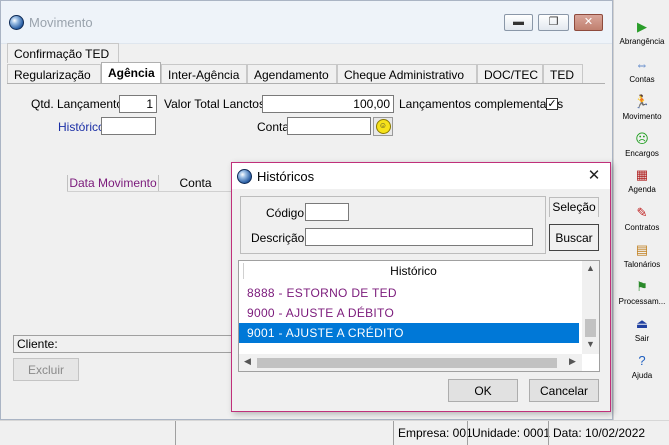 This screenshot has width=669, height=445. Describe the element at coordinates (642, 116) in the screenshot. I see `toolbar-label: Movimento` at that location.